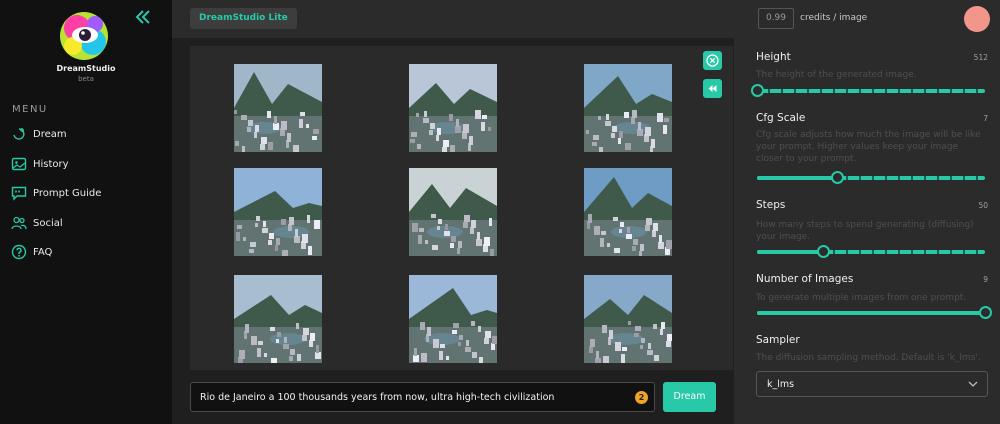 The height and width of the screenshot is (424, 1000). I want to click on nav-item-prompt-guide: Prompt Guide, so click(56, 193).